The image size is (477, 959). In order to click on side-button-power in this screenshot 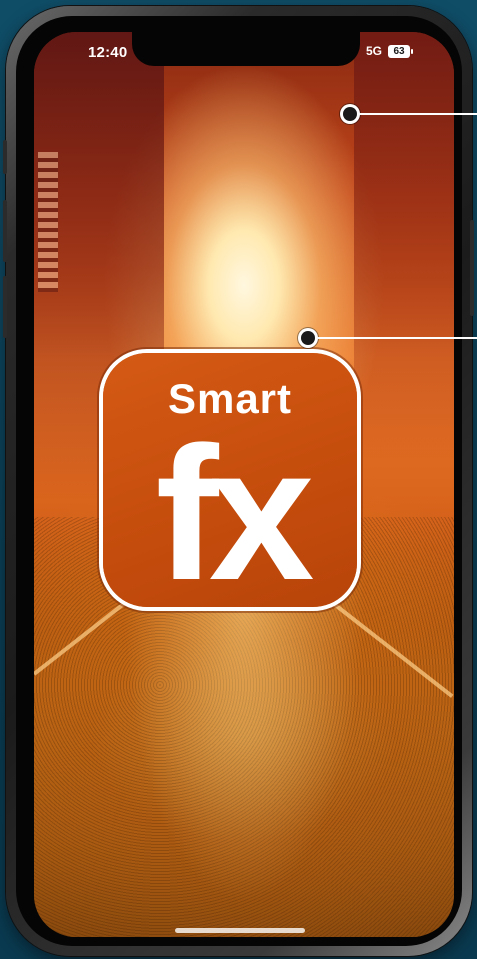, I will do `click(472, 268)`.